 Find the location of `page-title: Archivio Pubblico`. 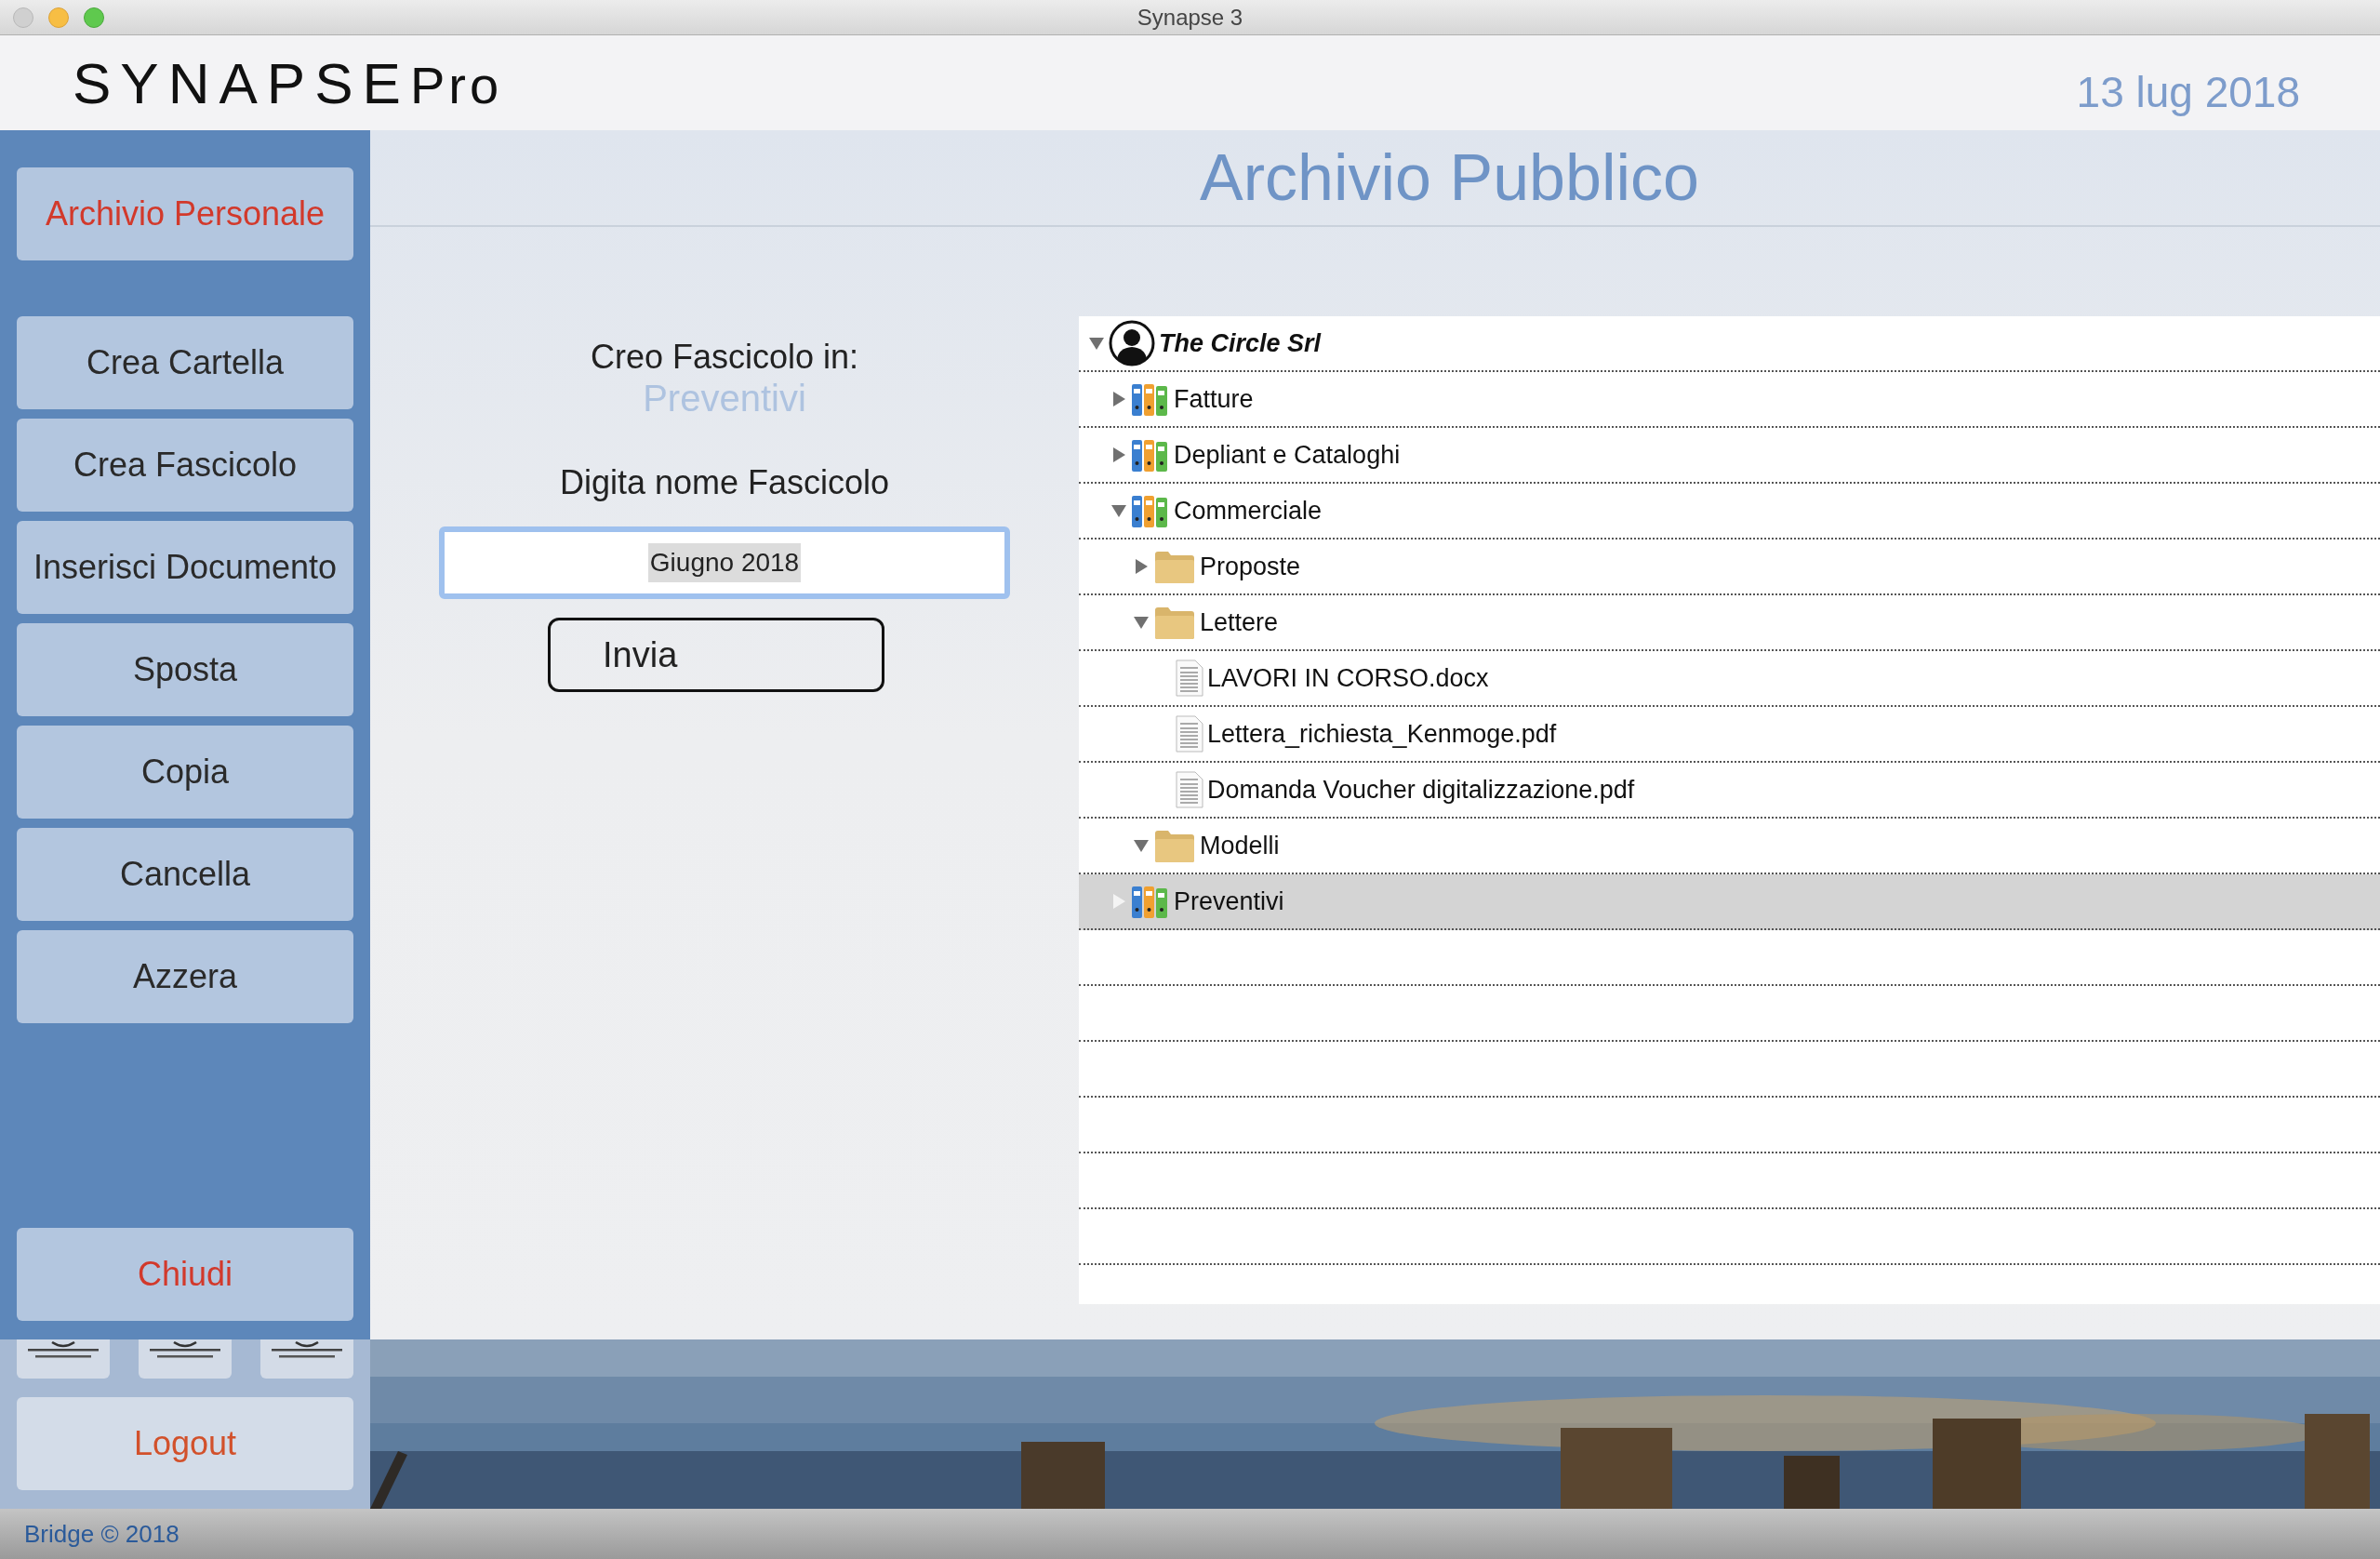

page-title: Archivio Pubblico is located at coordinates (1449, 178).